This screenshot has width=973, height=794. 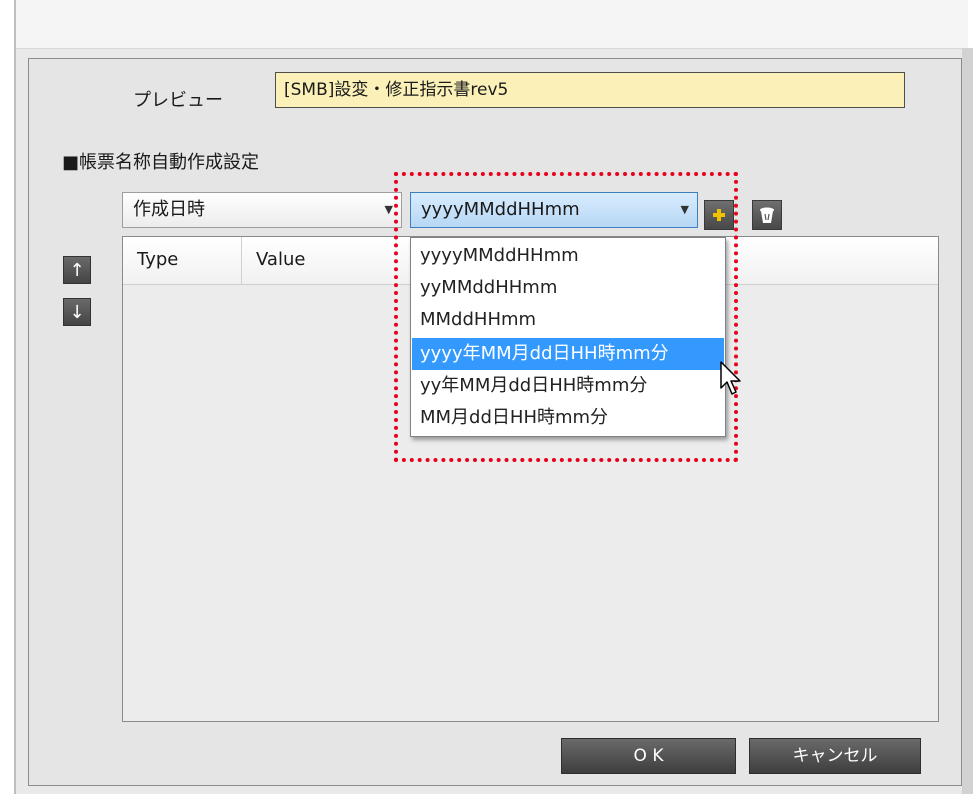 I want to click on title-bar, so click(x=492, y=24).